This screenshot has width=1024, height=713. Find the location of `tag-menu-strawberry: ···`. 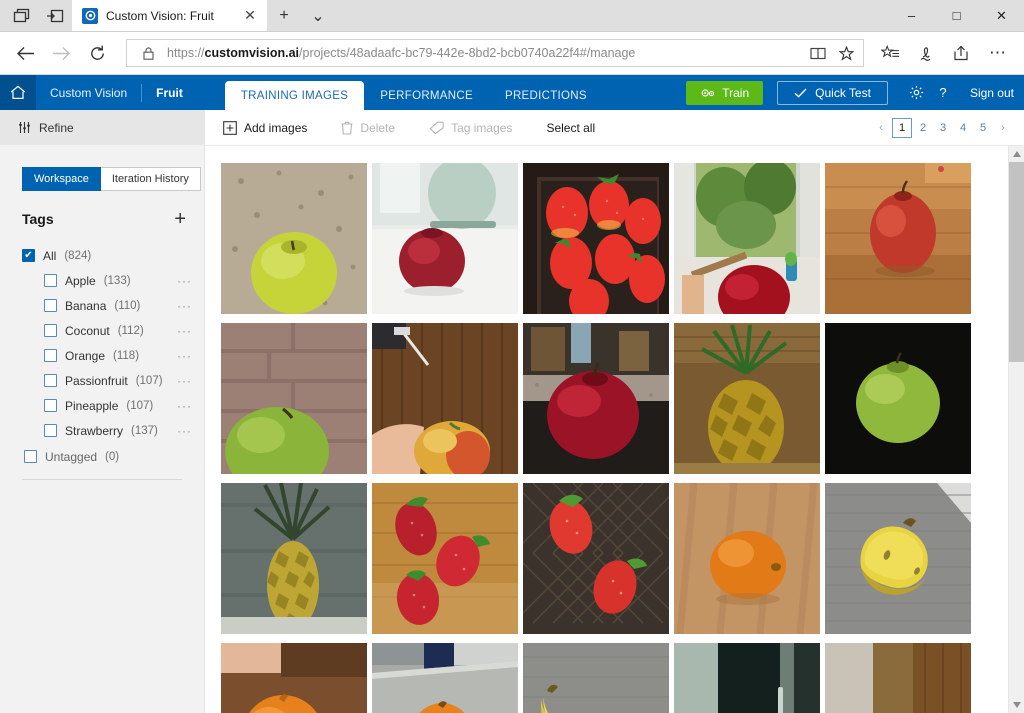

tag-menu-strawberry: ··· is located at coordinates (184, 431).